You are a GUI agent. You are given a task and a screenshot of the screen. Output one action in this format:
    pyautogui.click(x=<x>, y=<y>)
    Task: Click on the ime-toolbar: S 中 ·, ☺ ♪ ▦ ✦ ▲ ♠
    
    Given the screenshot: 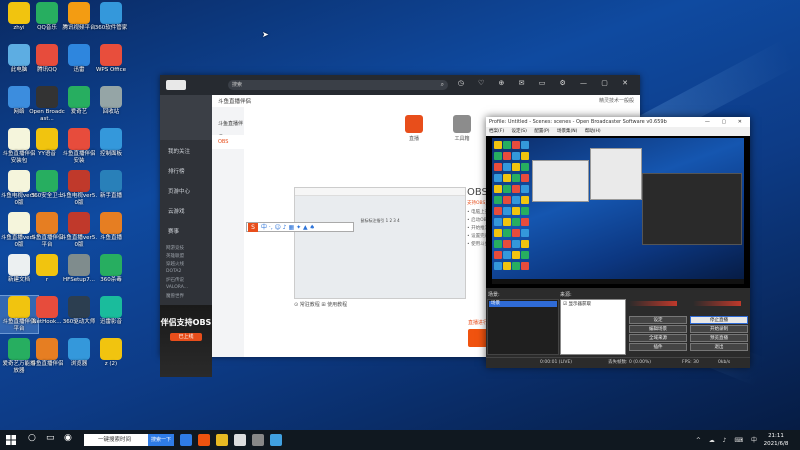 What is the action you would take?
    pyautogui.click(x=300, y=227)
    